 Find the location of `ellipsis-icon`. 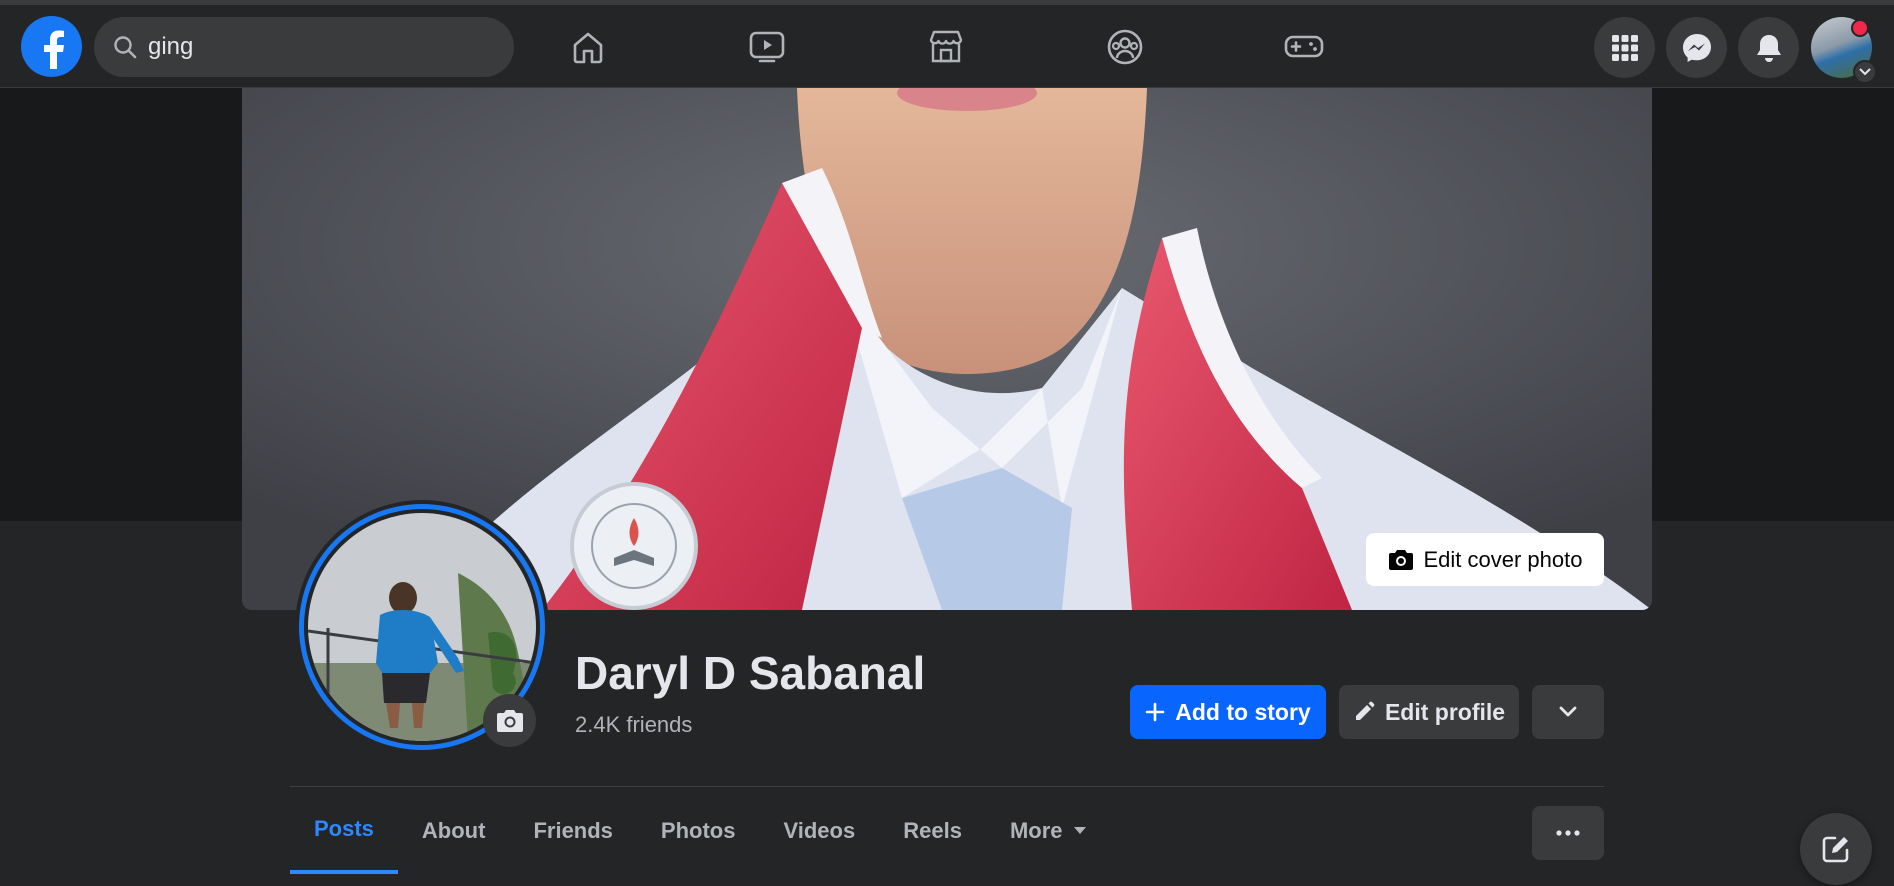

ellipsis-icon is located at coordinates (1568, 833).